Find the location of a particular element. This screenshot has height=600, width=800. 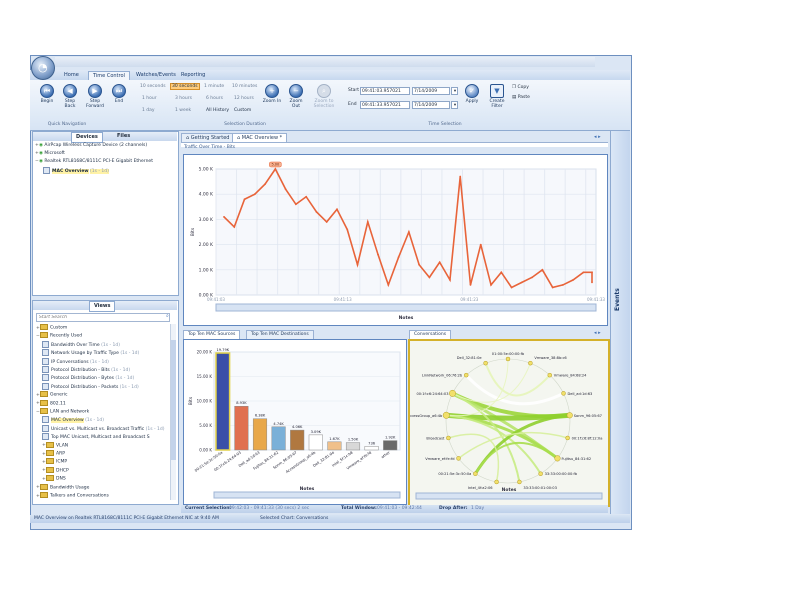

duration-10m: 10 minutes is located at coordinates (244, 86).